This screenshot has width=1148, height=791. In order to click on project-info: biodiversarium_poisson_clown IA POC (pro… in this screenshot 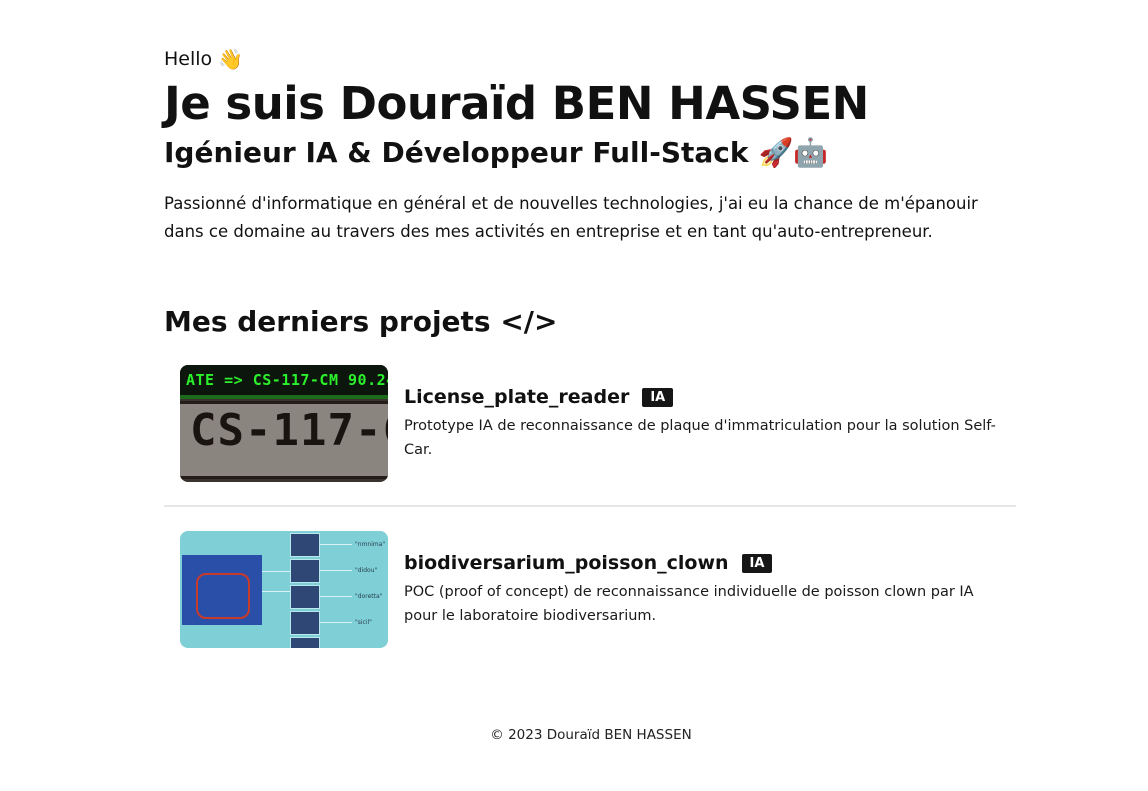, I will do `click(702, 589)`.